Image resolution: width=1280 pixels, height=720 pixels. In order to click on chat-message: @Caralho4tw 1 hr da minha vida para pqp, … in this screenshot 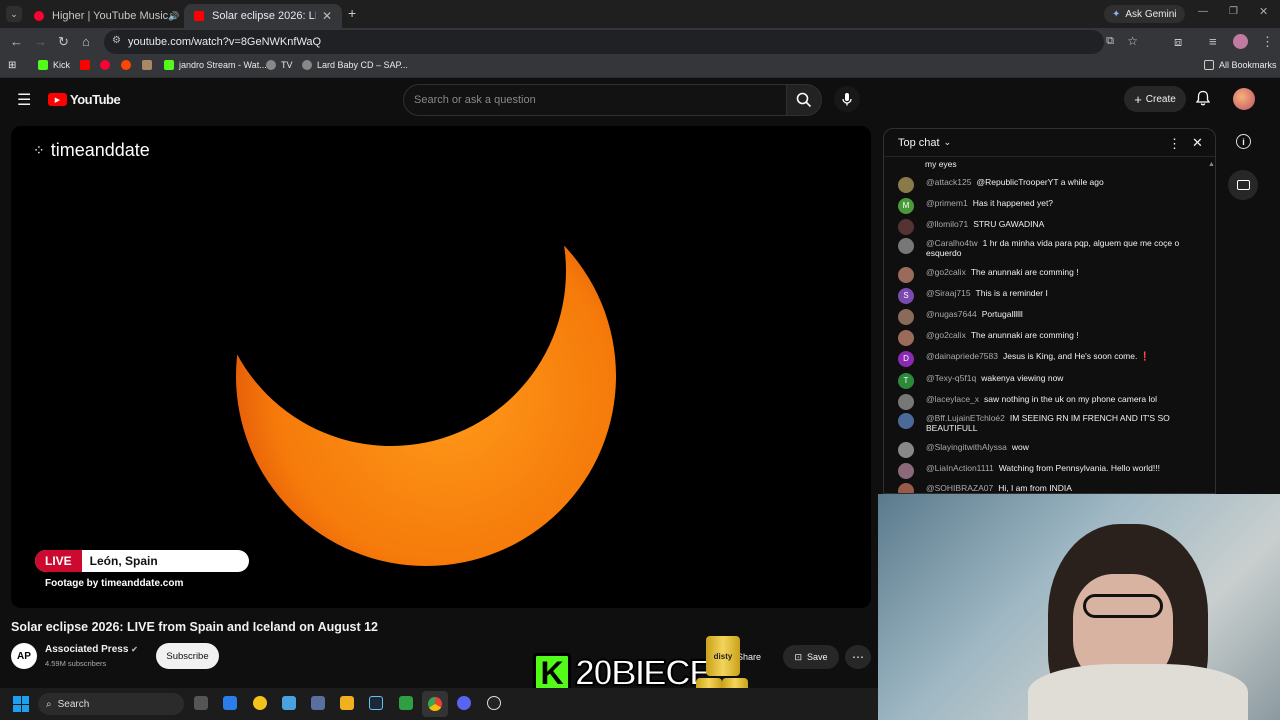, I will do `click(1043, 248)`.